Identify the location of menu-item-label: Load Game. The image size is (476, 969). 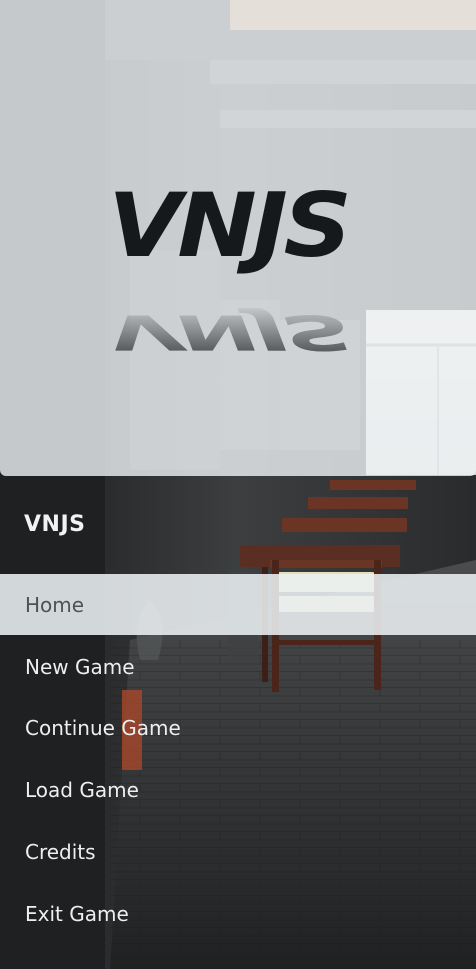
(82, 789).